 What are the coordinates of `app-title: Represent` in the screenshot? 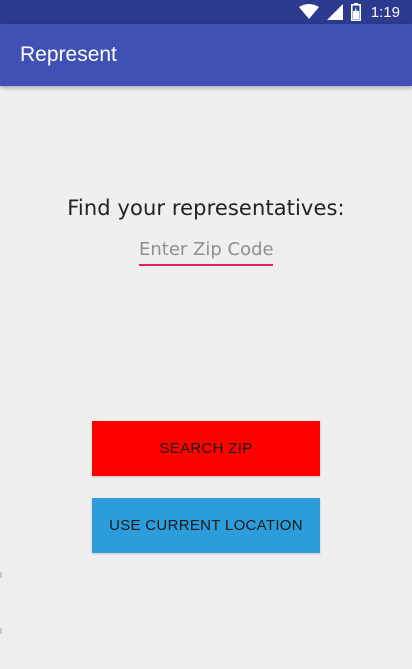 It's located at (68, 54).